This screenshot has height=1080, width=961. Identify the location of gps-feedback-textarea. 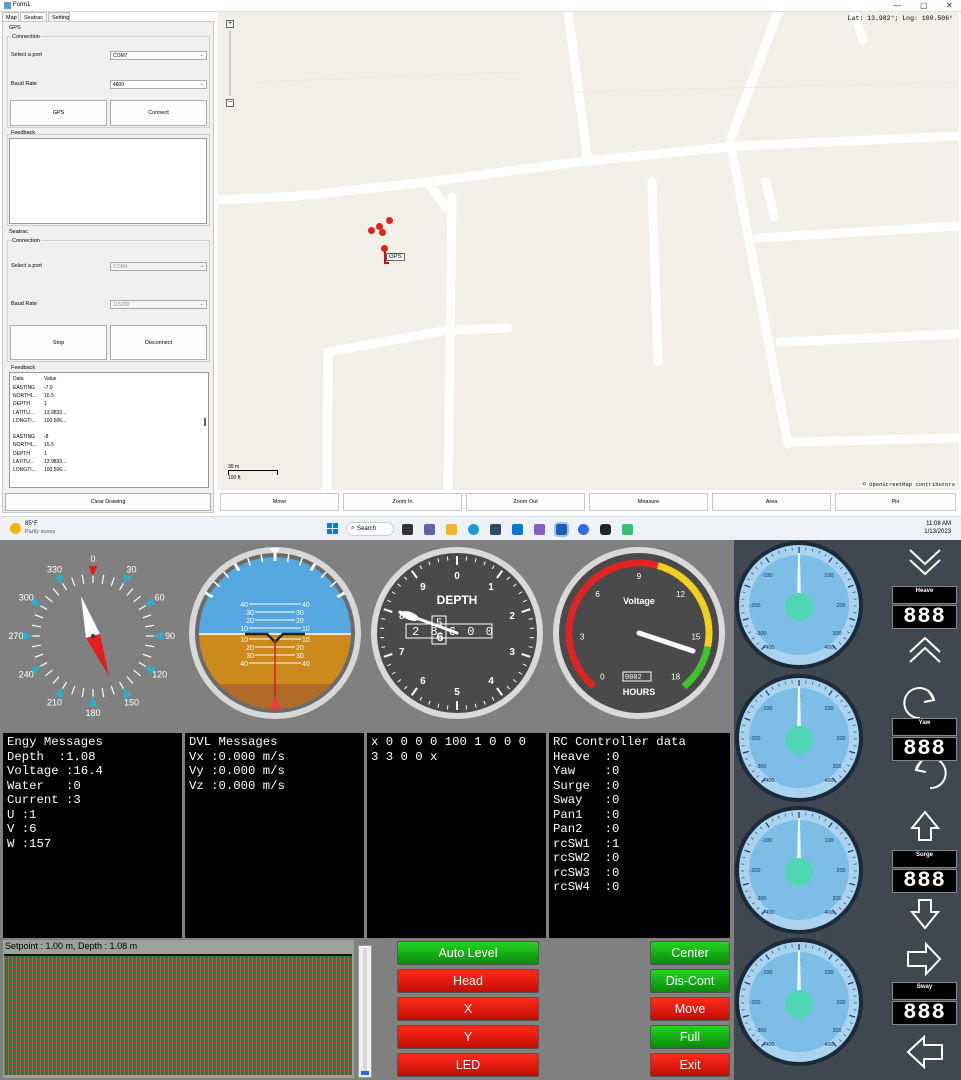
(108, 181).